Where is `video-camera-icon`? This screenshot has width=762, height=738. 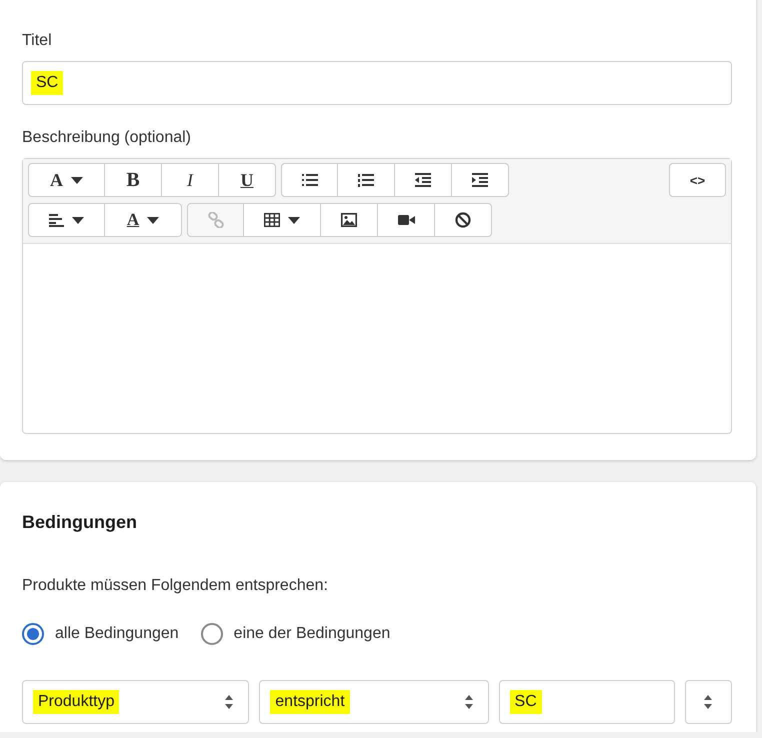 video-camera-icon is located at coordinates (406, 220).